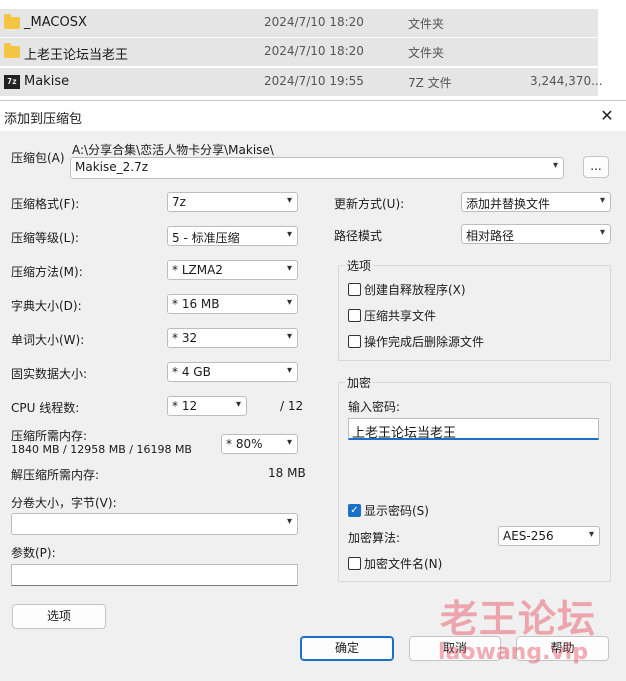 The image size is (626, 681). What do you see at coordinates (400, 316) in the screenshot?
I see `shared-label: 压缩共享文件` at bounding box center [400, 316].